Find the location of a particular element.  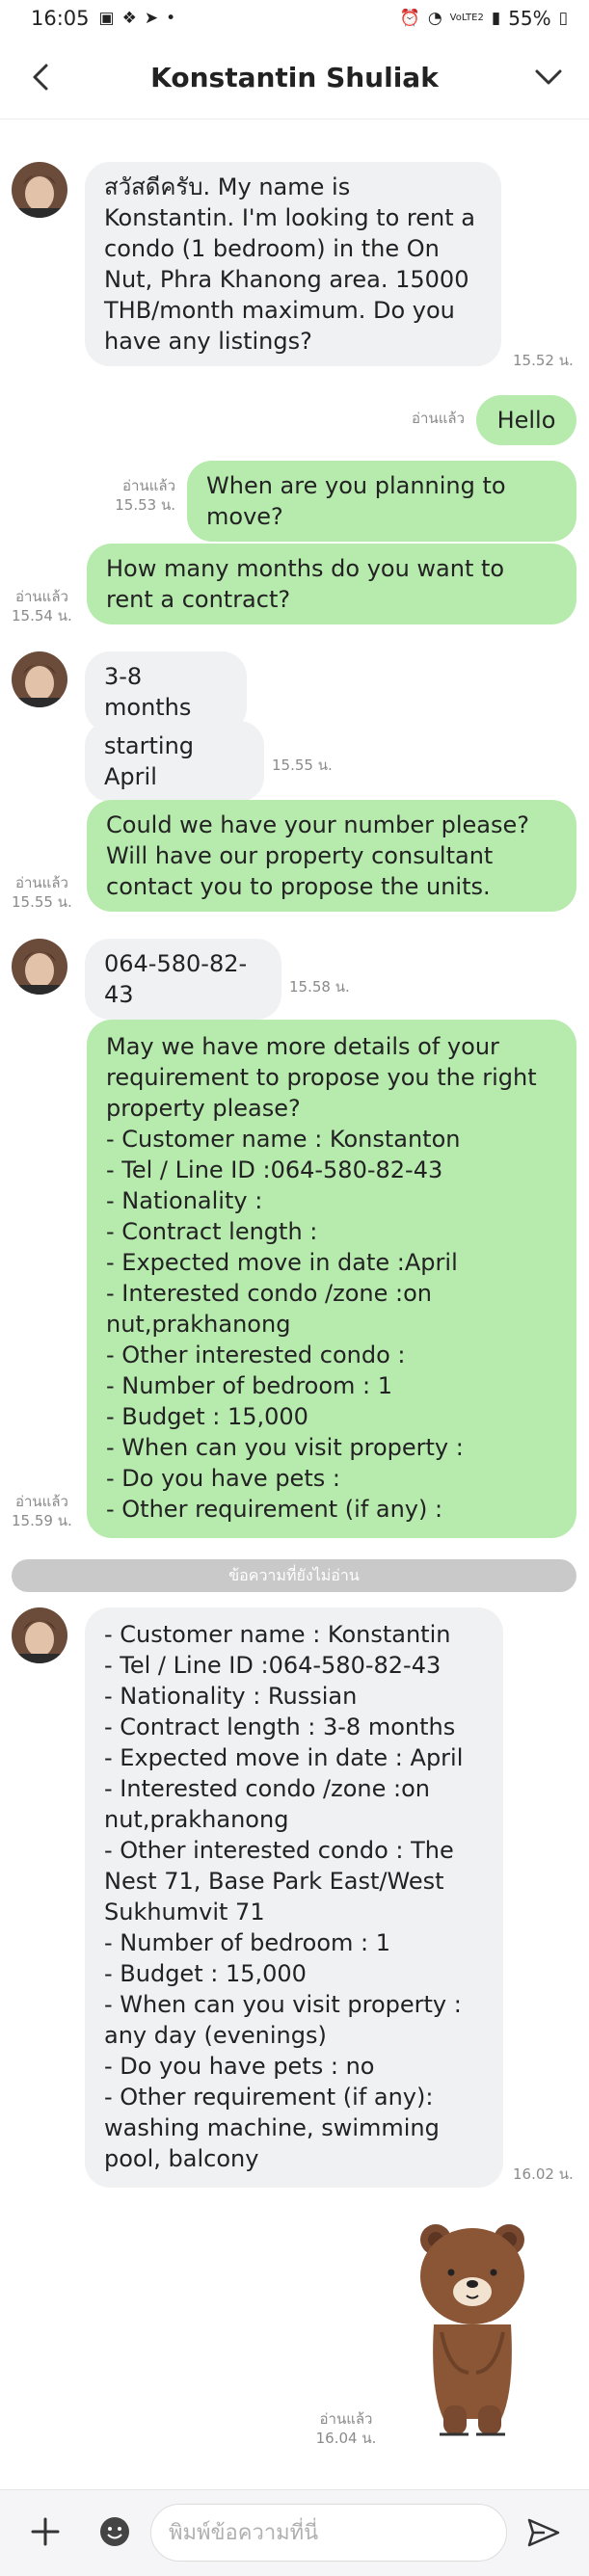

alarm-icon: ⏰ is located at coordinates (409, 18).